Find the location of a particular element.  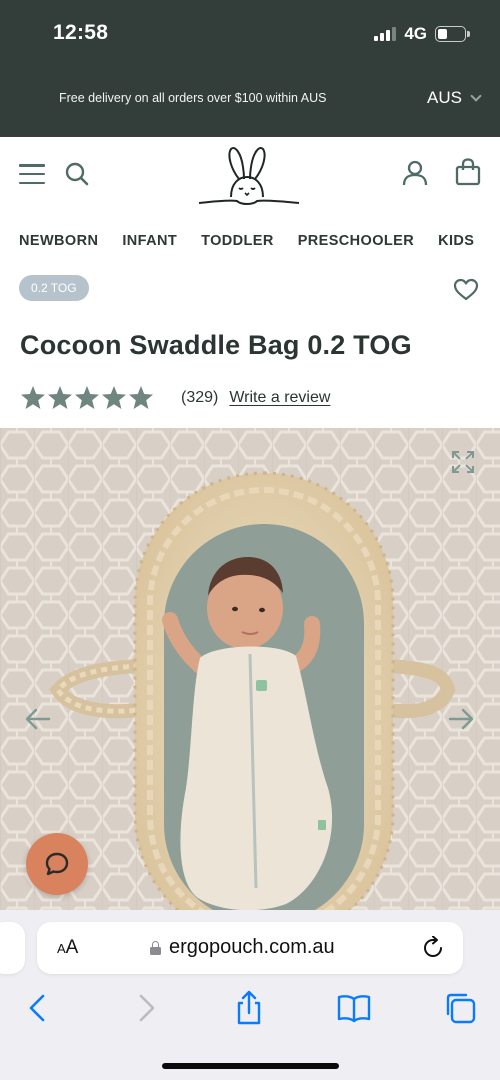

bookmarks-icon is located at coordinates (354, 1008).